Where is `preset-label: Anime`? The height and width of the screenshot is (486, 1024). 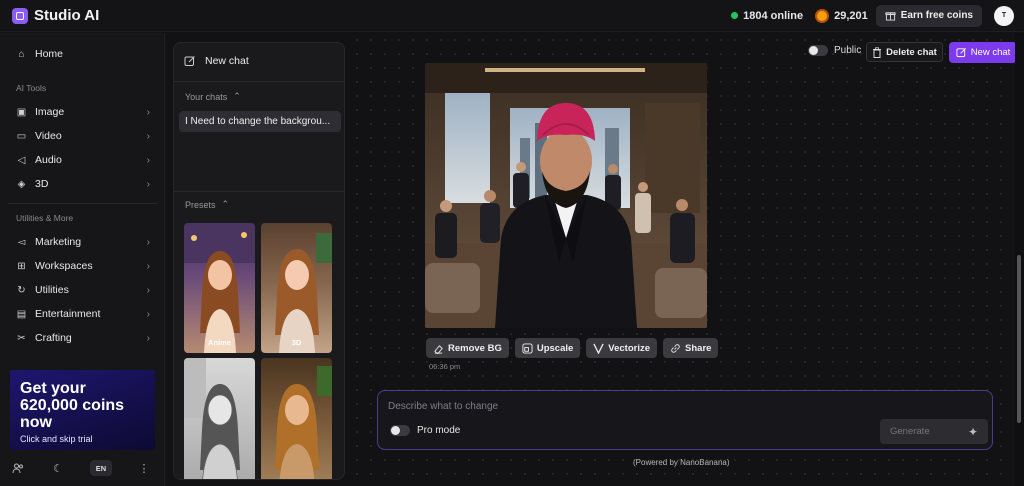 preset-label: Anime is located at coordinates (219, 342).